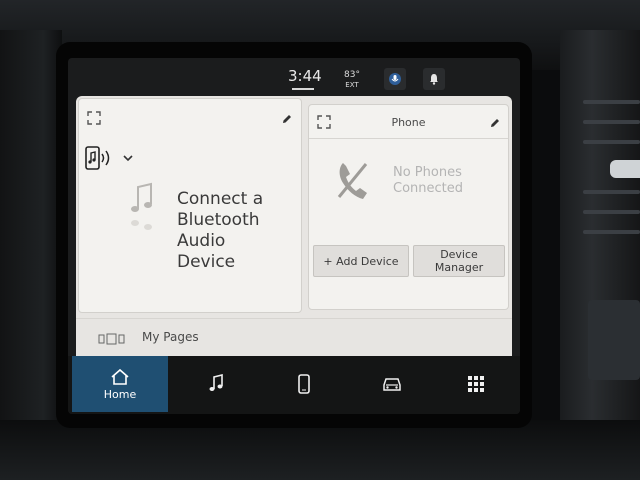 This screenshot has height=480, width=640. I want to click on temperature-label: EXT, so click(352, 85).